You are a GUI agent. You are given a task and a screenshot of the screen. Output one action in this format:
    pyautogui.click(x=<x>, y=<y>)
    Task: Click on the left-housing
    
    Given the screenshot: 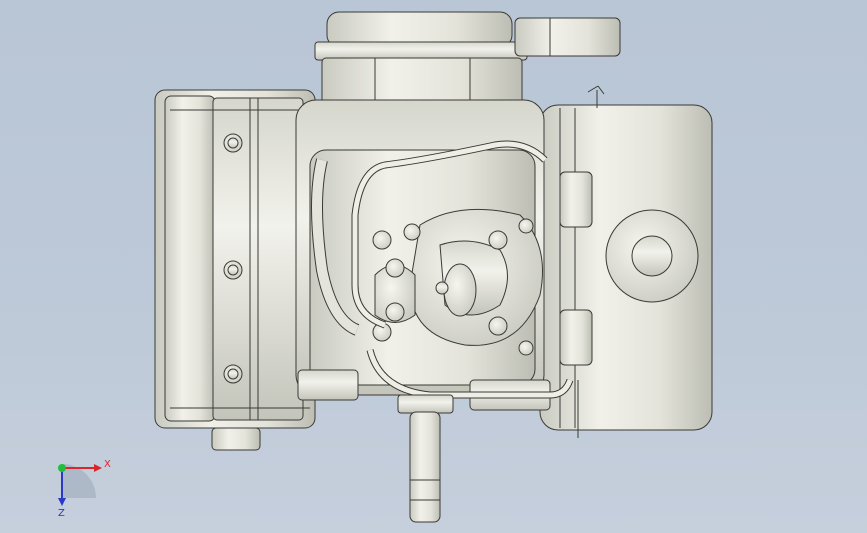 What is the action you would take?
    pyautogui.click(x=235, y=270)
    